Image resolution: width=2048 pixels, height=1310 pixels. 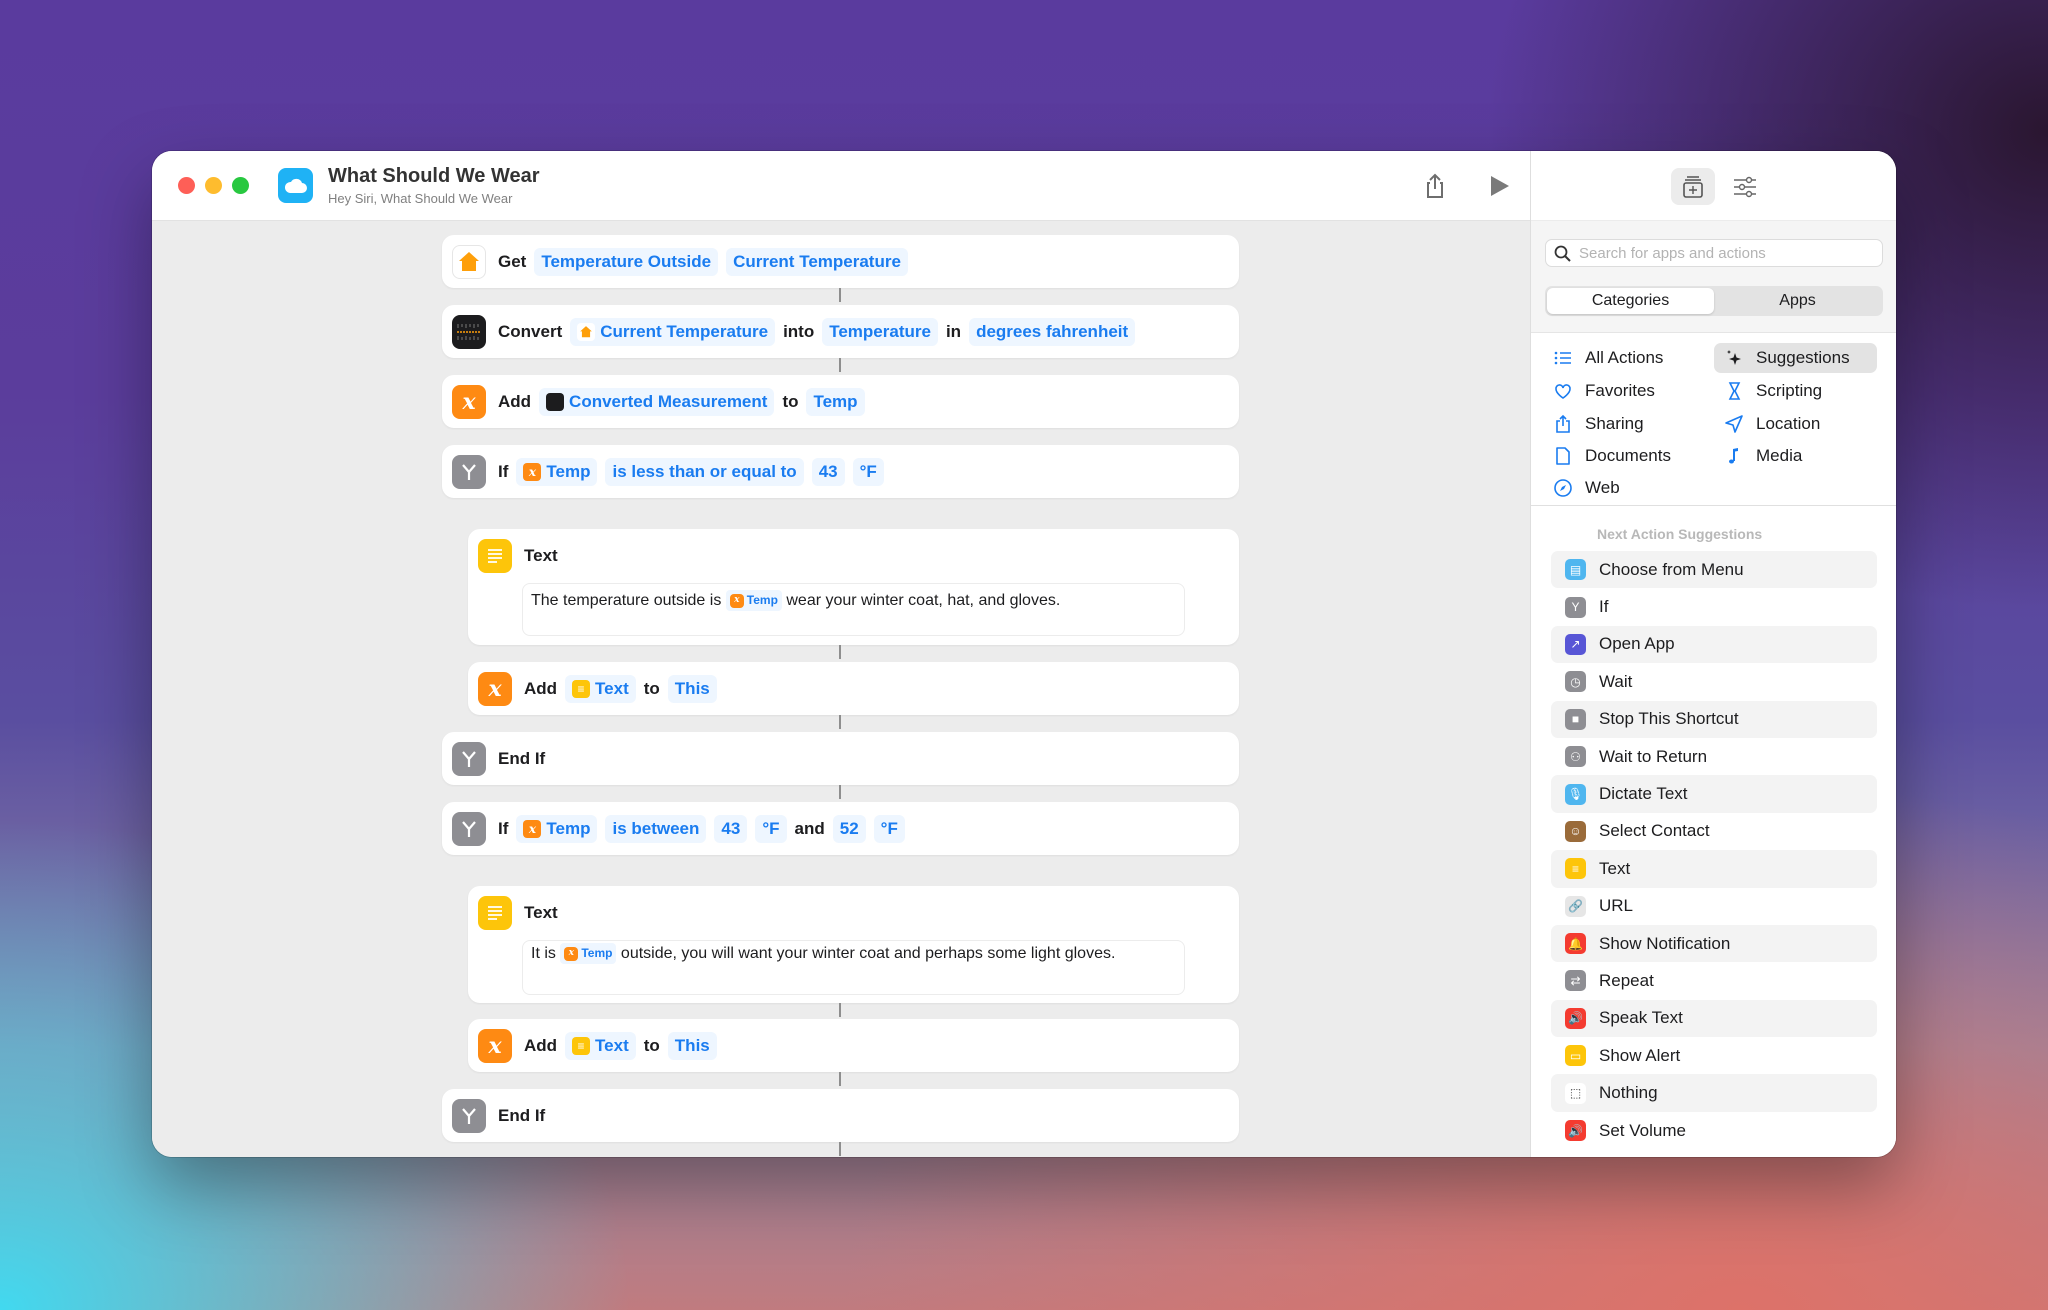 I want to click on suggestion-item: ↗ Open App, so click(x=1714, y=644).